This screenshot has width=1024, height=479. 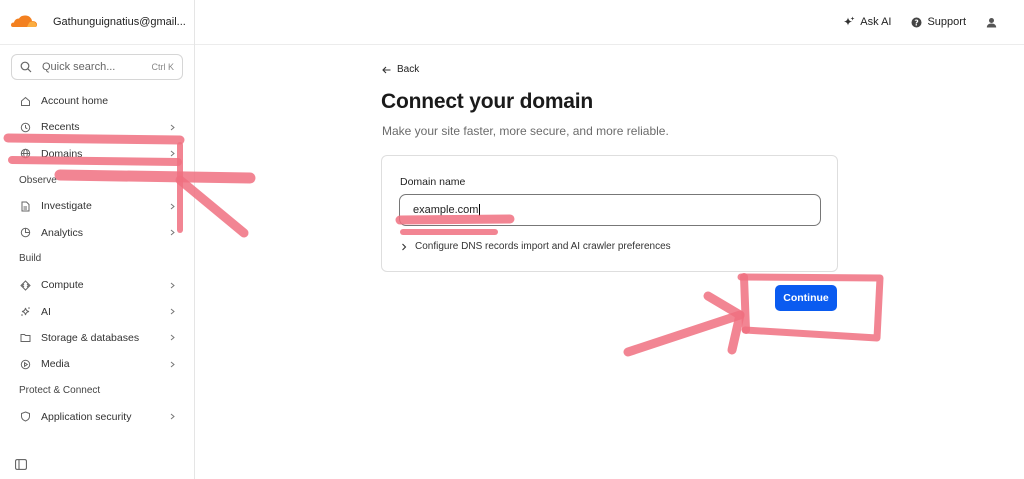 I want to click on sidebar-item-storage-databases: Storage & databases, so click(x=97, y=338).